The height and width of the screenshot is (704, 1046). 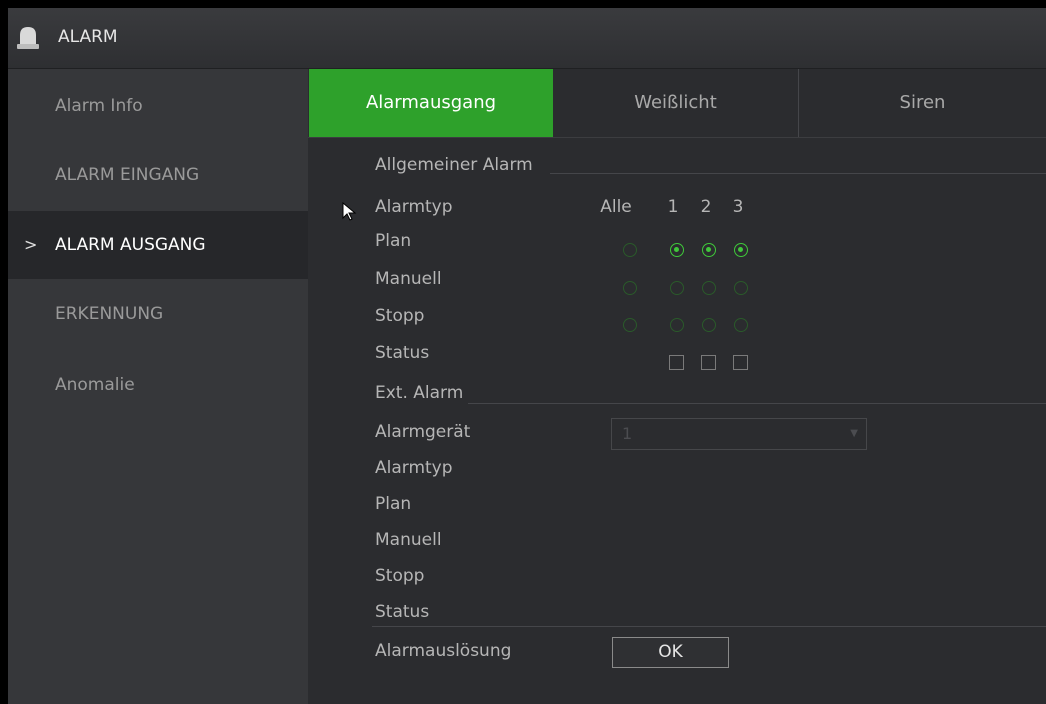 What do you see at coordinates (414, 207) in the screenshot?
I see `alarm-type-label: Alarmtyp` at bounding box center [414, 207].